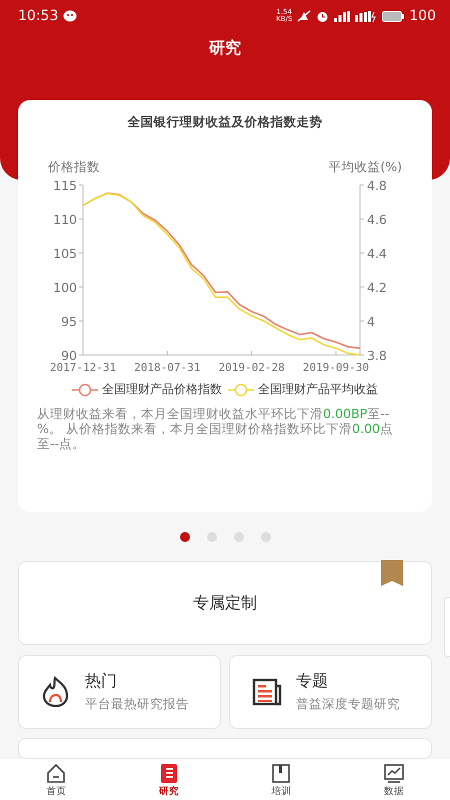 This screenshot has height=800, width=450. I want to click on feature-subtitle: 平台最热研究报告, so click(137, 704).